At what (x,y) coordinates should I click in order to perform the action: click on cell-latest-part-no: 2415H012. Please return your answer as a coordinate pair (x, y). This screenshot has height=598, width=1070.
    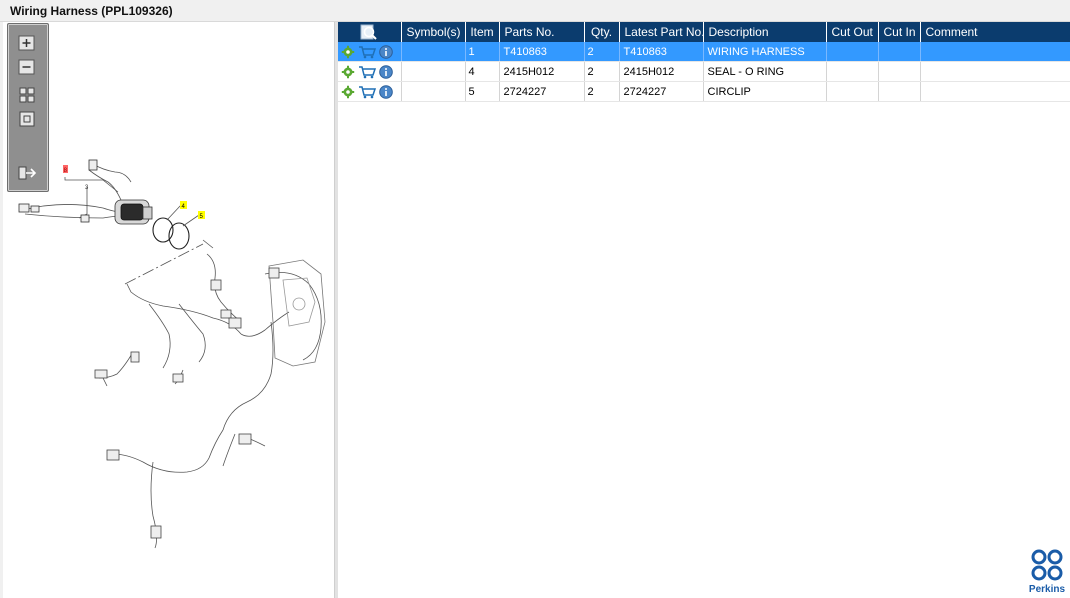
    Looking at the image, I should click on (661, 71).